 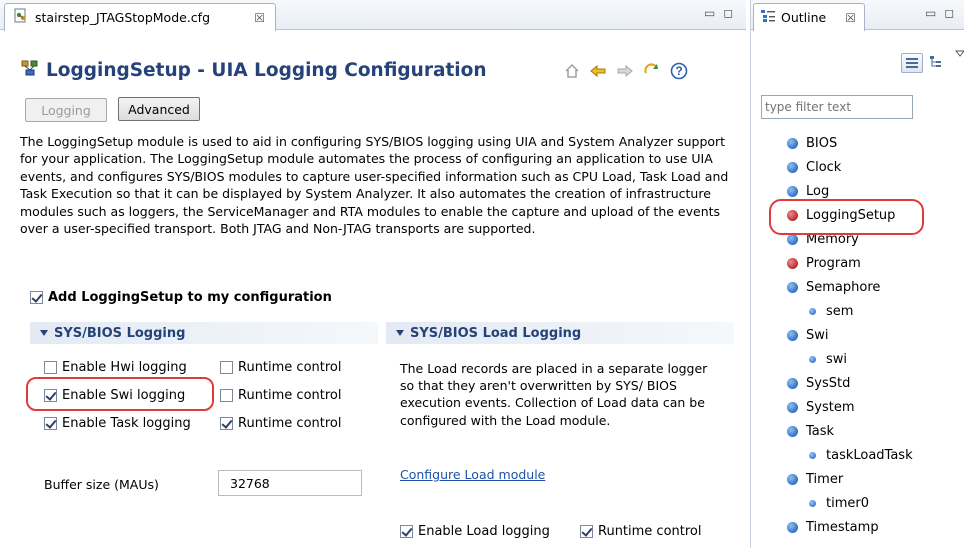 I want to click on tree-item-semaphore: Semaphore, so click(x=833, y=287).